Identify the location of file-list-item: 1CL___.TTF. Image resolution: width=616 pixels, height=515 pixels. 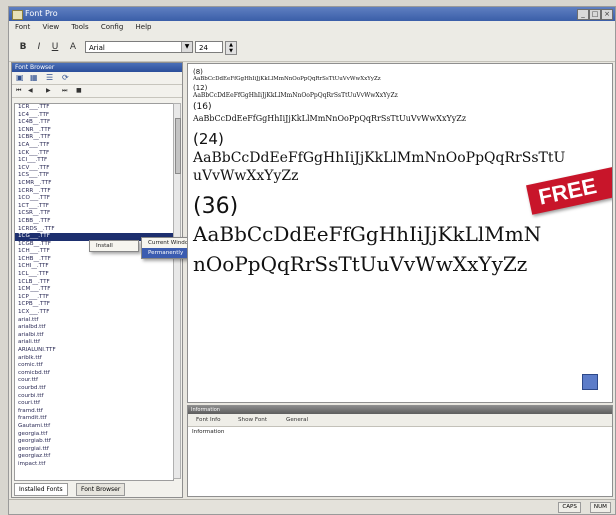
(94, 275).